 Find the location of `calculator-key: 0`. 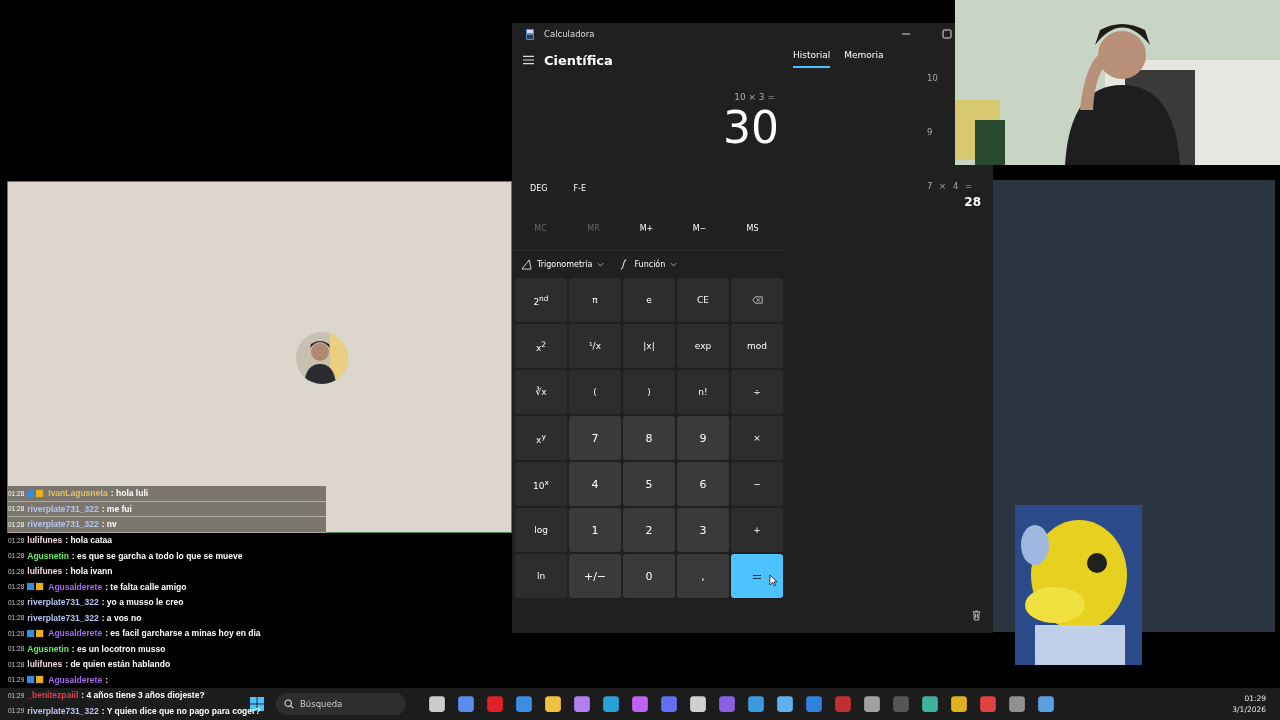

calculator-key: 0 is located at coordinates (649, 576).